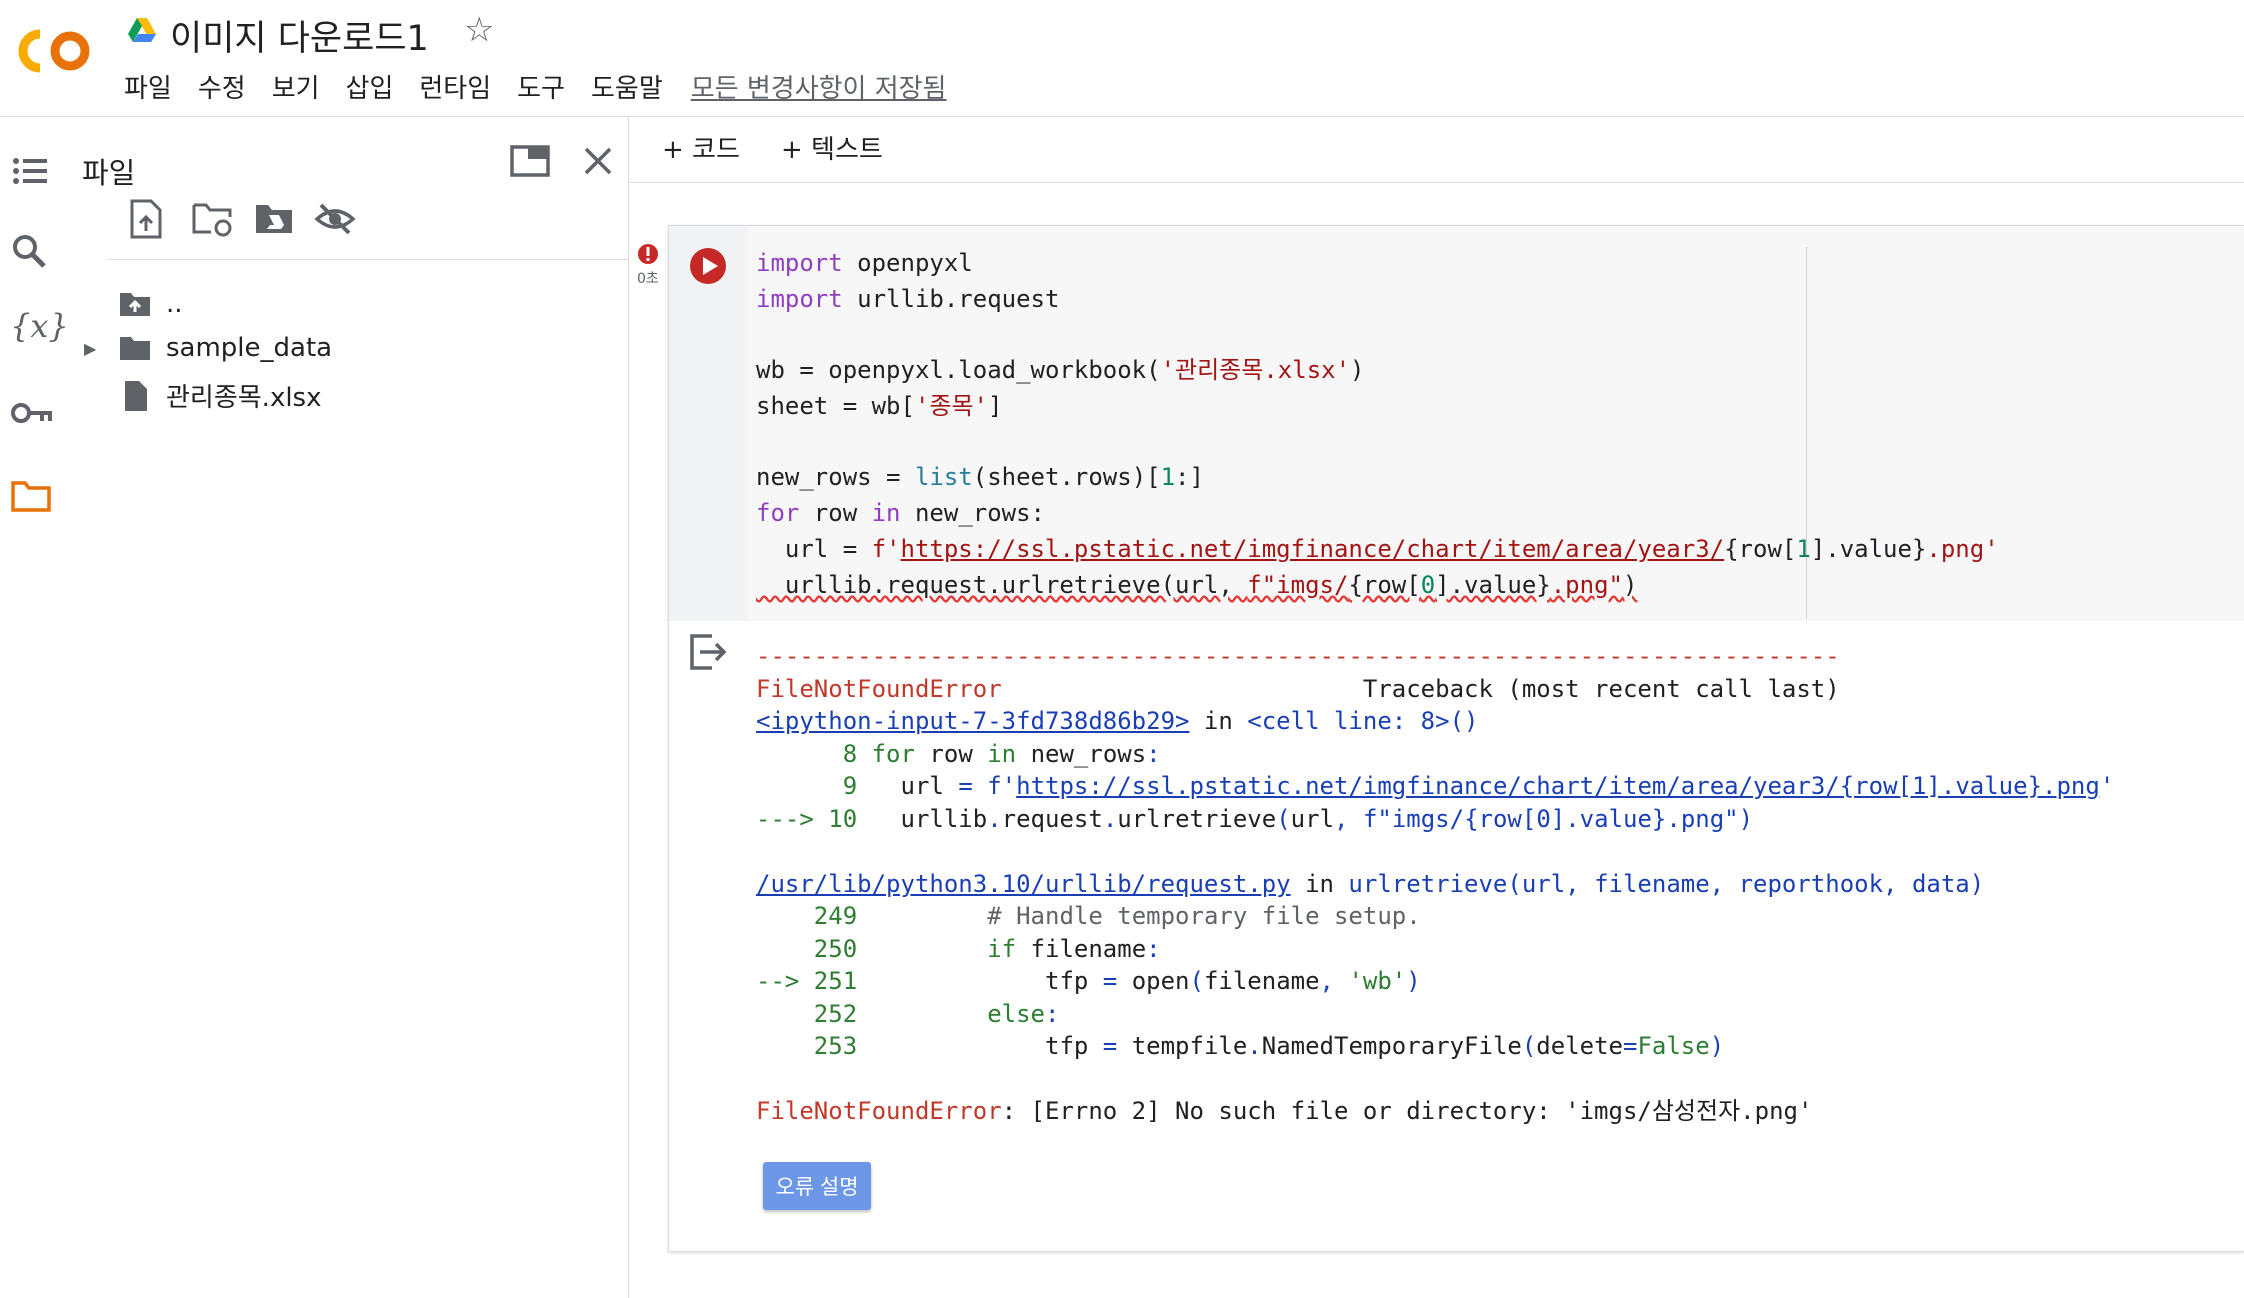  What do you see at coordinates (627, 86) in the screenshot?
I see `menu-help: 도움말` at bounding box center [627, 86].